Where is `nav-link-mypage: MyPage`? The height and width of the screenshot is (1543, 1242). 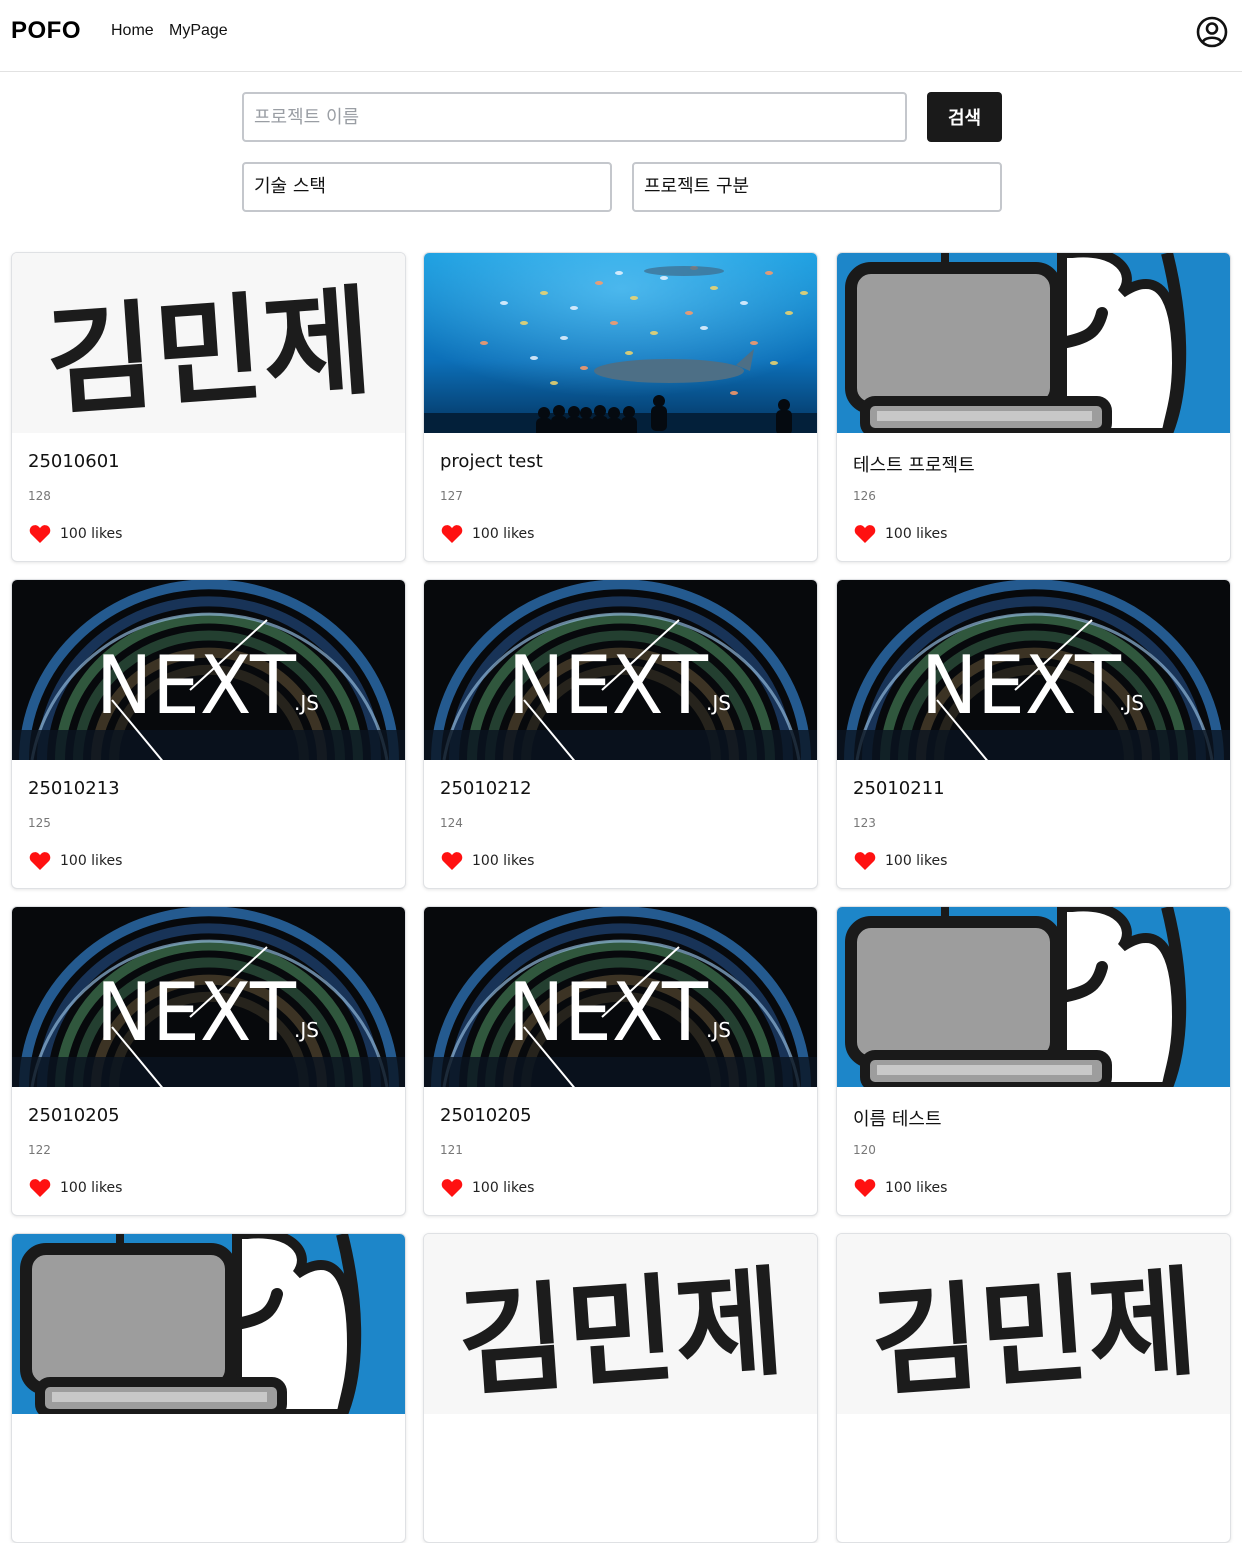
nav-link-mypage: MyPage is located at coordinates (198, 31).